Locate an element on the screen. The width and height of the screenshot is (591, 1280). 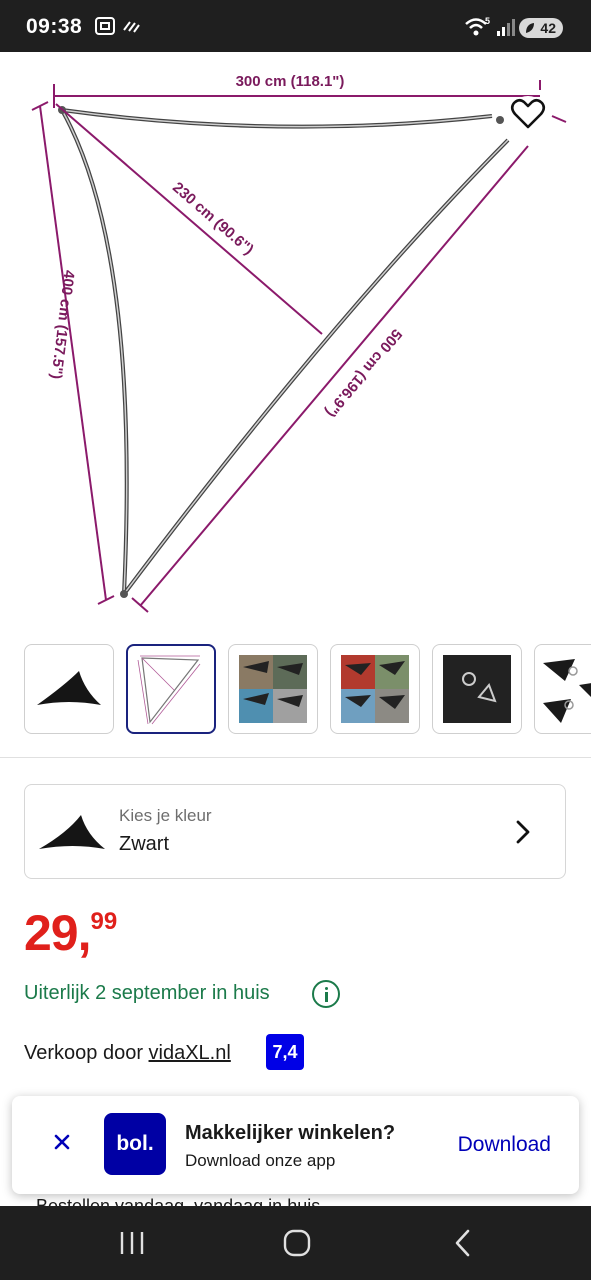
battery-leaf-icon is located at coordinates (530, 28).